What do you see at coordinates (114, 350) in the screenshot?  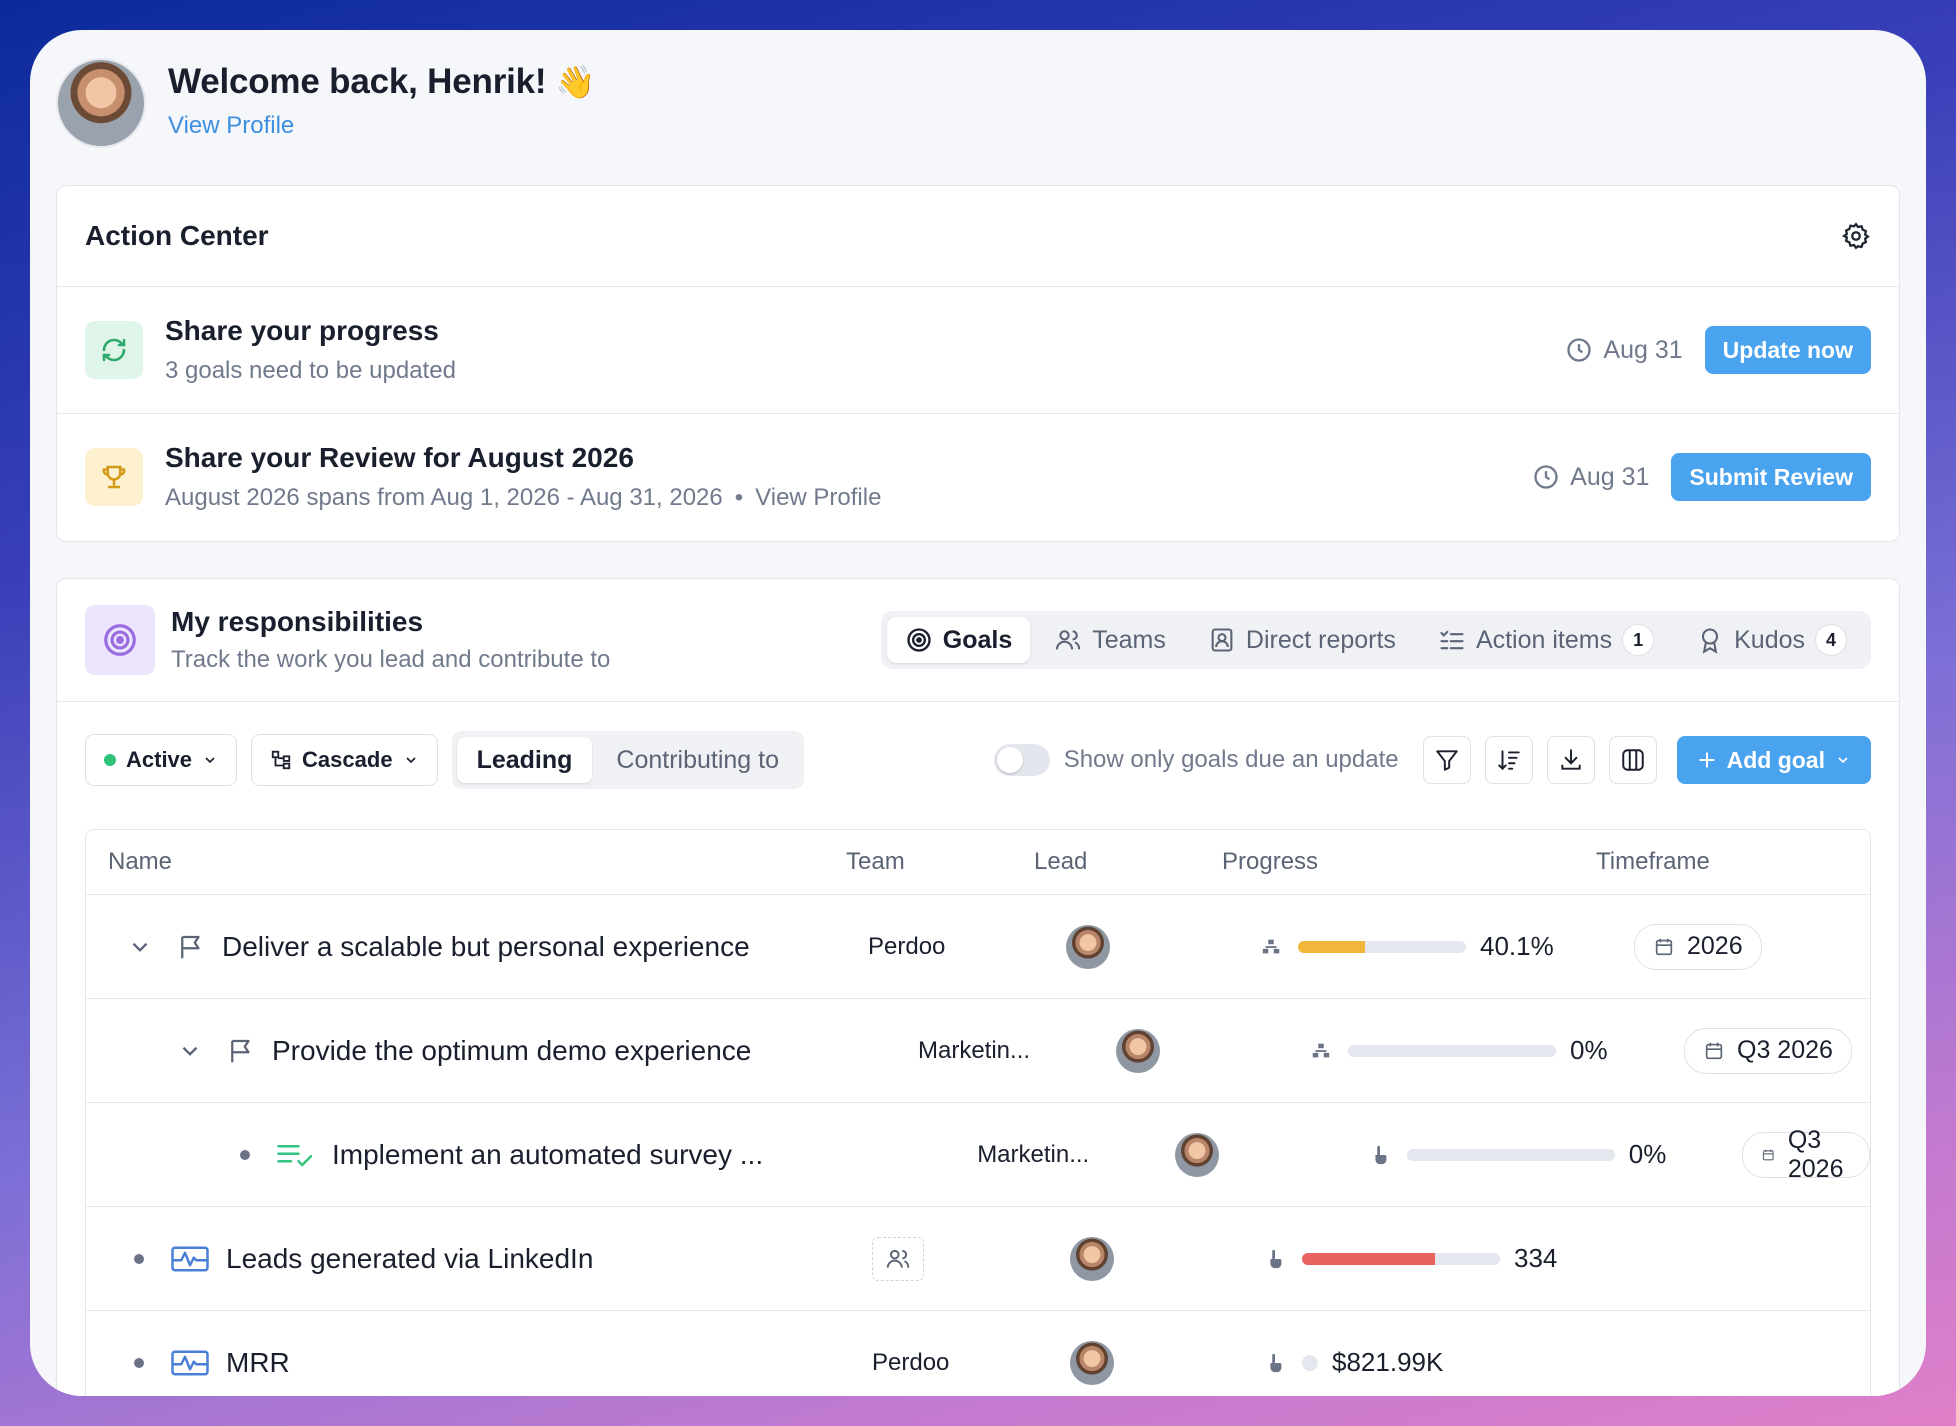 I see `sync-icon` at bounding box center [114, 350].